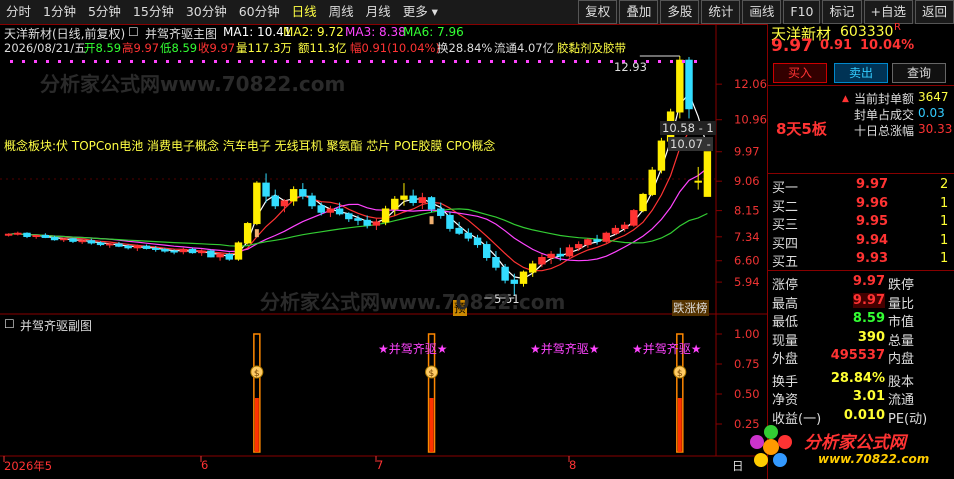  What do you see at coordinates (802, 12) in the screenshot?
I see `tool-button-5: F10` at bounding box center [802, 12].